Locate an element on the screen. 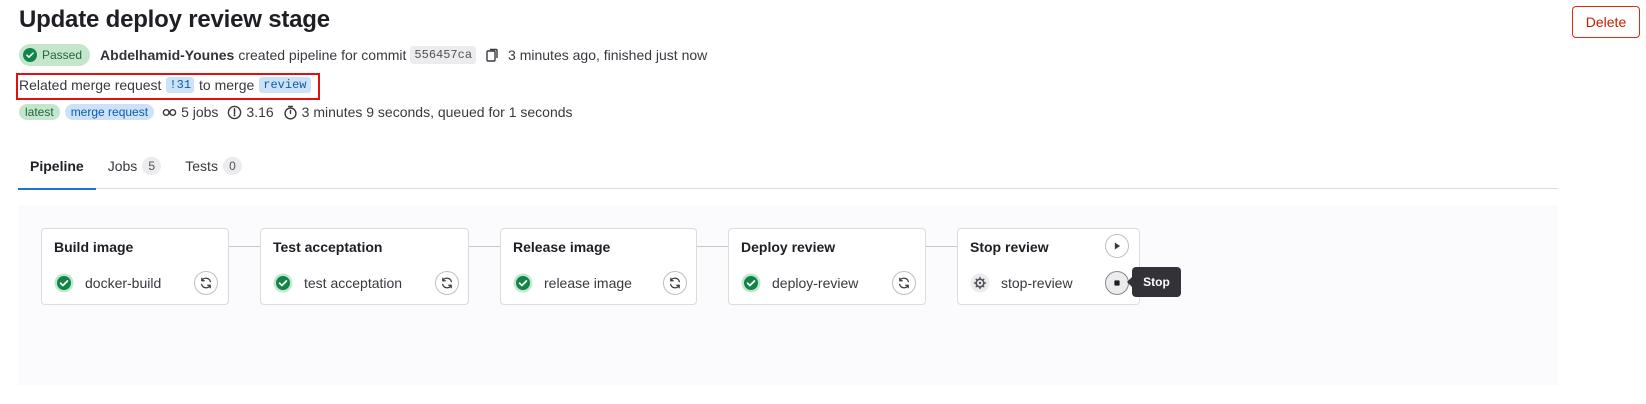 Image resolution: width=1646 pixels, height=404 pixels. commit-sha-link: 556457ca is located at coordinates (443, 55).